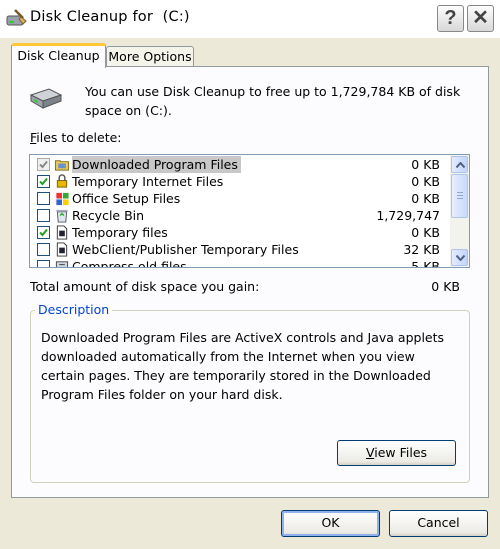  Describe the element at coordinates (16, 17) in the screenshot. I see `disk-cleanup-icon` at that location.